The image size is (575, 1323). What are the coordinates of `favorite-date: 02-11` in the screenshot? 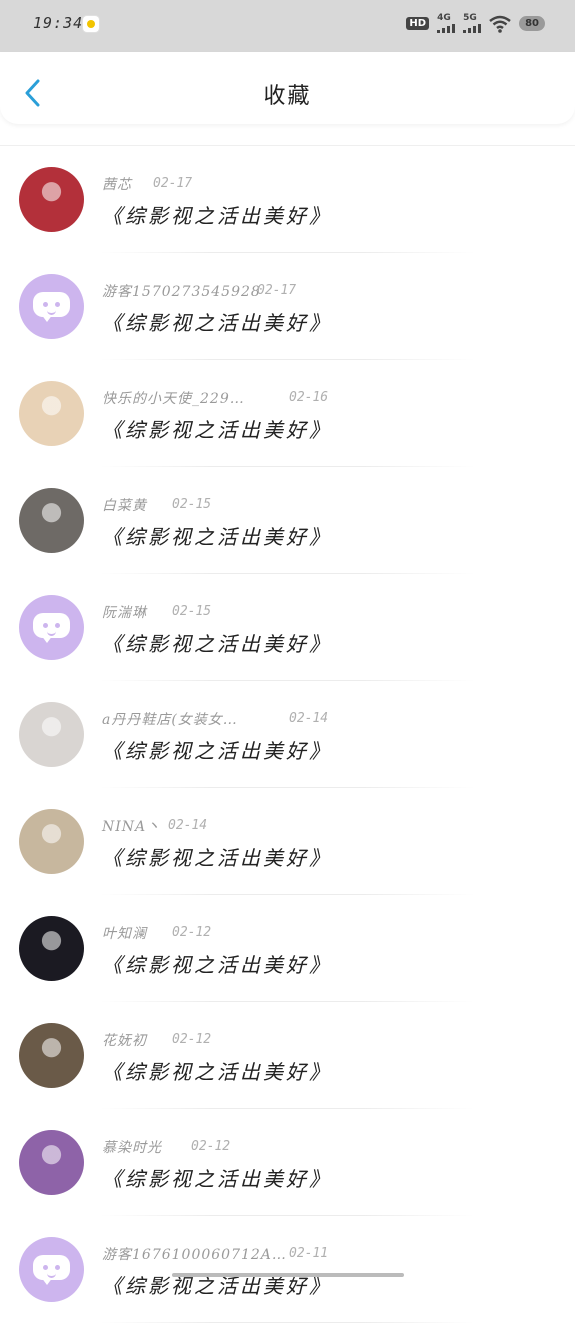 It's located at (309, 1253).